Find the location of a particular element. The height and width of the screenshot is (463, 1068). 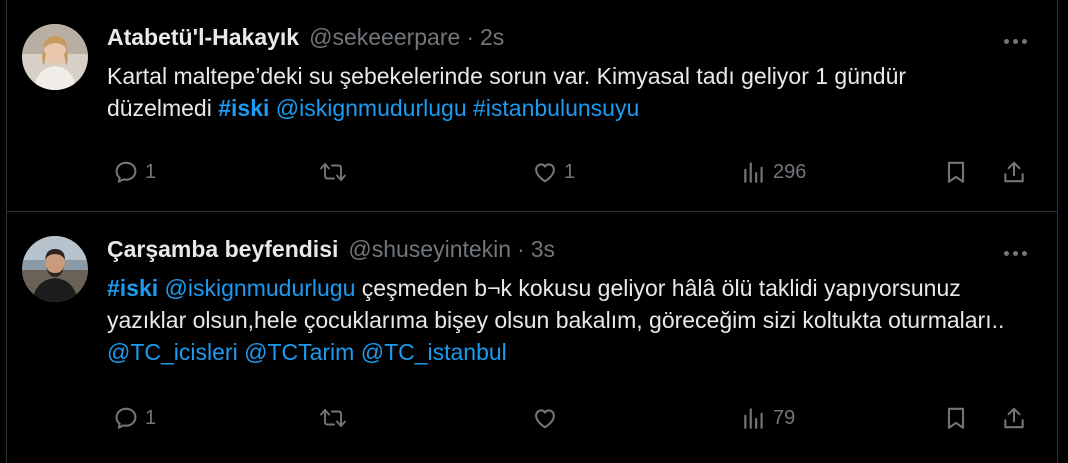

views-count: 79 is located at coordinates (784, 417).